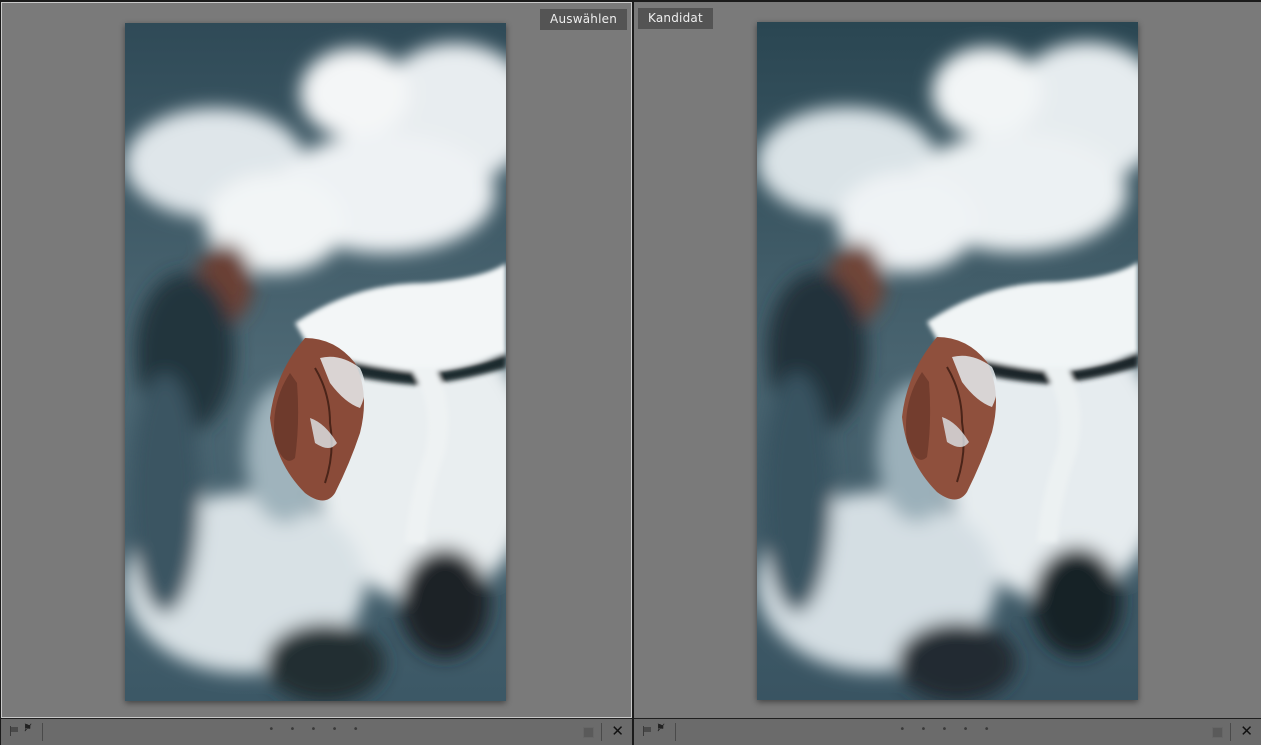 This screenshot has width=1261, height=745. What do you see at coordinates (583, 19) in the screenshot?
I see `select-label: Auswählen` at bounding box center [583, 19].